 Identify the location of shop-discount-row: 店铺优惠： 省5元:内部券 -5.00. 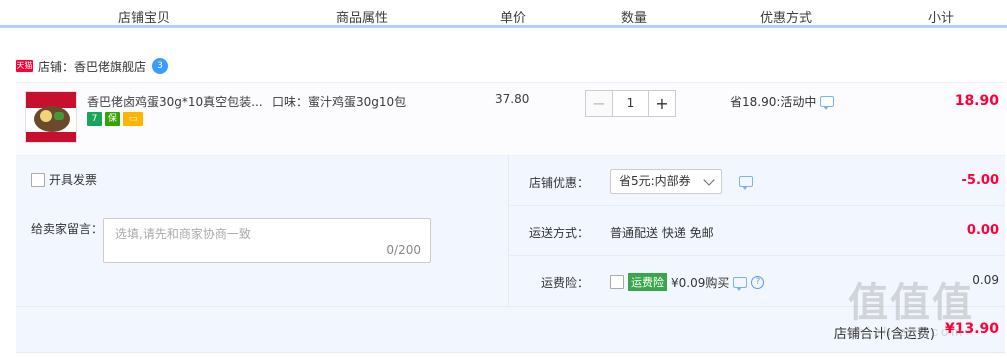
(757, 181).